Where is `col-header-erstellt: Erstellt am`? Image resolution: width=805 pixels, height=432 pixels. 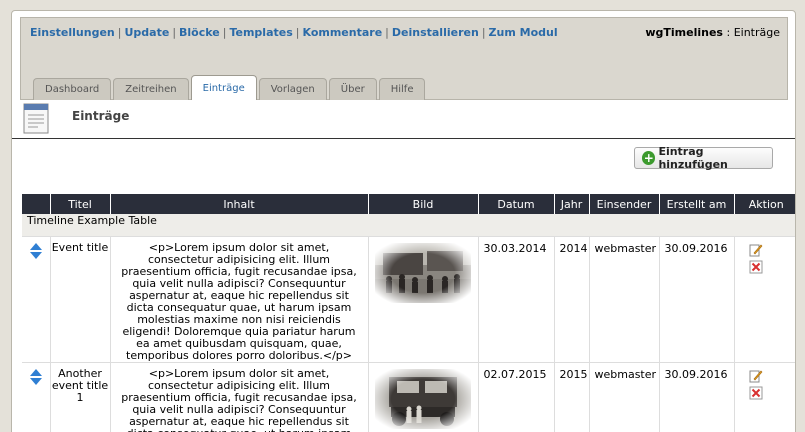 col-header-erstellt: Erstellt am is located at coordinates (697, 204).